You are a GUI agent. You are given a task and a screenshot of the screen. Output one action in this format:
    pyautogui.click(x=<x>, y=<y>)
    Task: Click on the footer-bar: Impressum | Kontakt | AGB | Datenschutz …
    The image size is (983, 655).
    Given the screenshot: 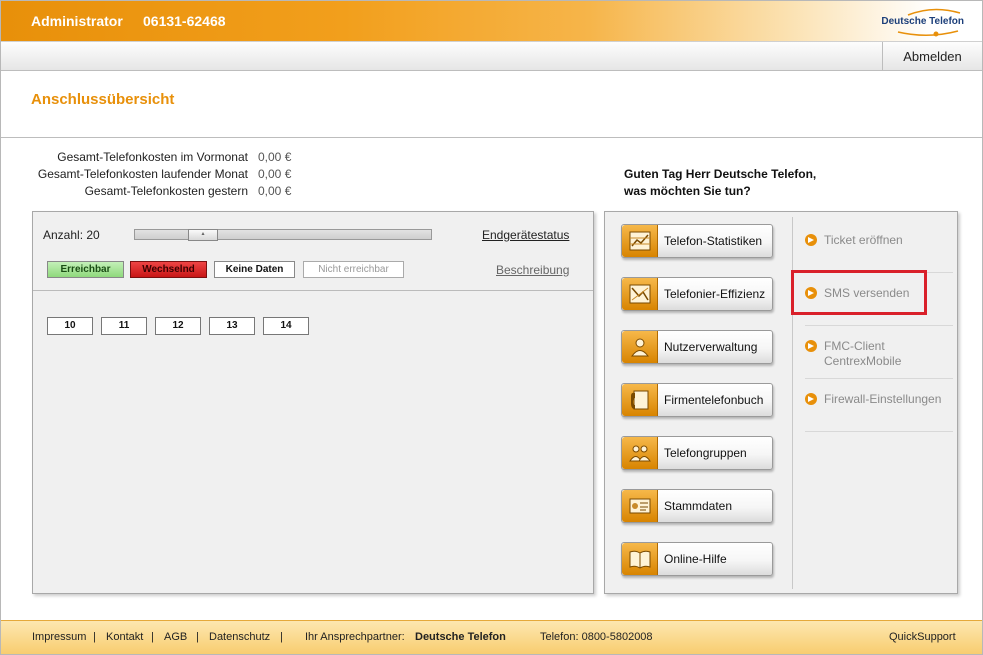 What is the action you would take?
    pyautogui.click(x=491, y=637)
    